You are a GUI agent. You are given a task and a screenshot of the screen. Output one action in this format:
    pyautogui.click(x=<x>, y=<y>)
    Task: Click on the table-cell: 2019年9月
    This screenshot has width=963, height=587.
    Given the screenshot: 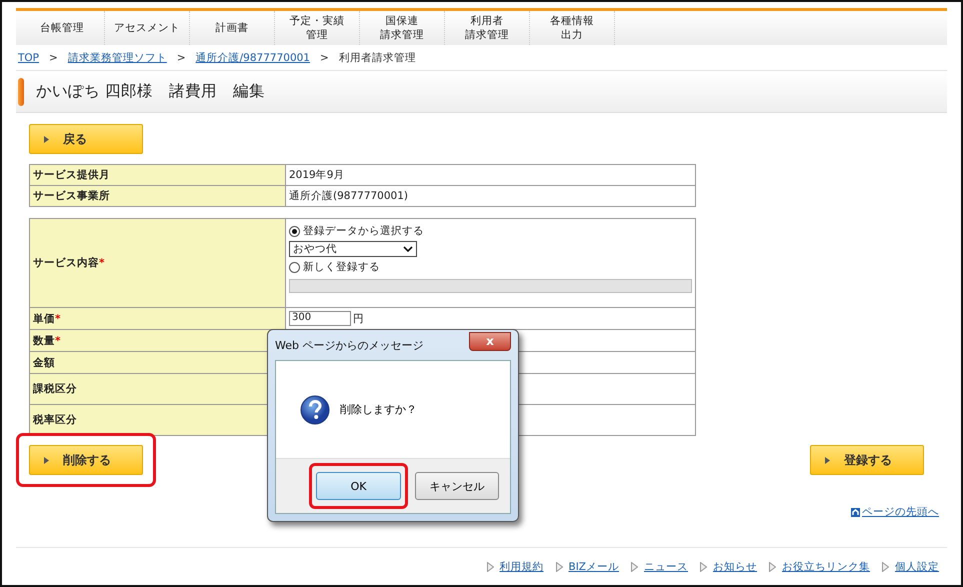 What is the action you would take?
    pyautogui.click(x=491, y=175)
    